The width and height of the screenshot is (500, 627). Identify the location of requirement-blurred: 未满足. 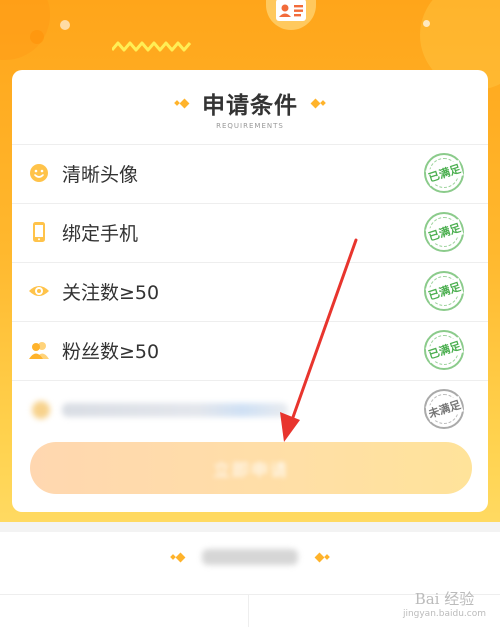
(250, 409).